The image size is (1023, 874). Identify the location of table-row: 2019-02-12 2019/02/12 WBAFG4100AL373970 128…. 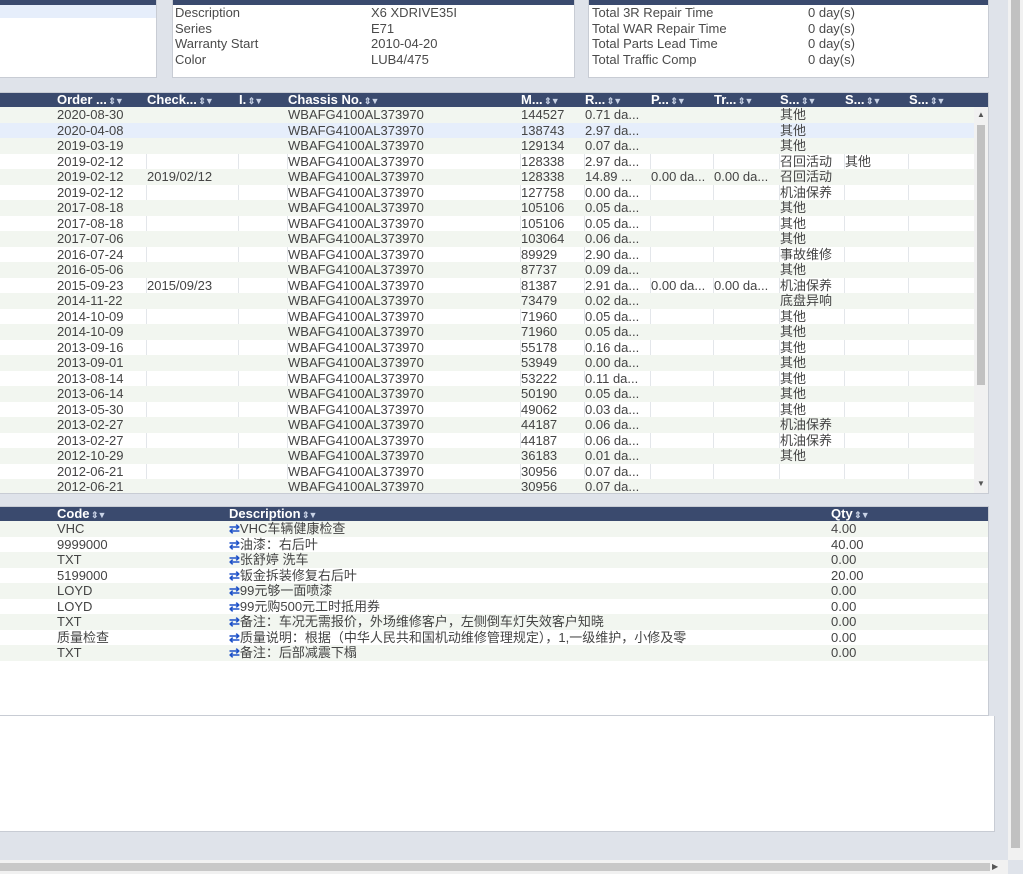
(487, 177).